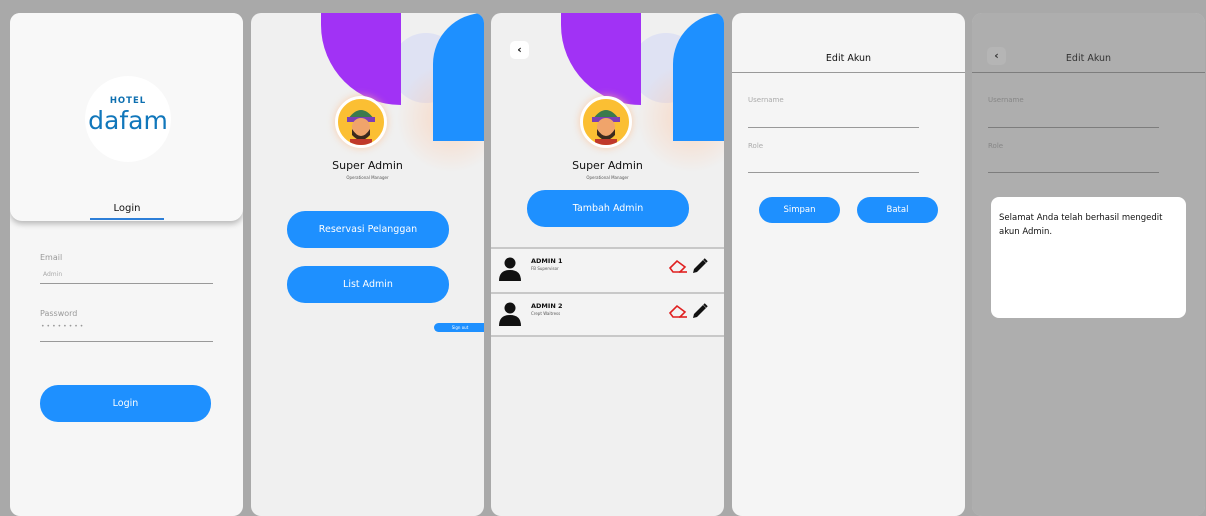 The width and height of the screenshot is (1206, 516). I want to click on reservasi-button: Reservasi Pelanggan, so click(368, 229).